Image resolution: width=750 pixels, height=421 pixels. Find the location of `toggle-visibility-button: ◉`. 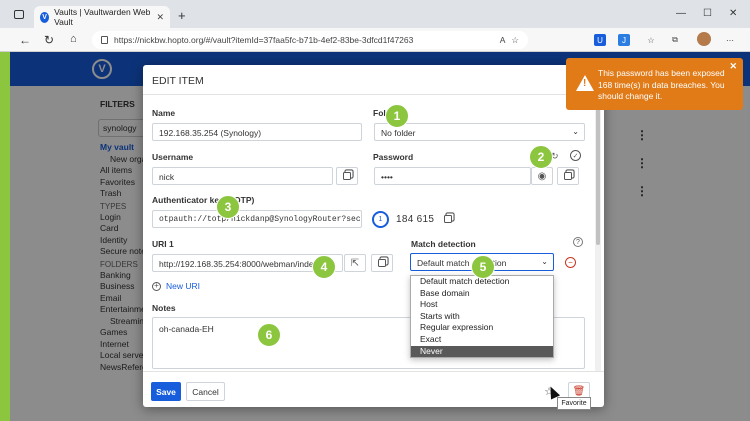

toggle-visibility-button: ◉ is located at coordinates (542, 176).